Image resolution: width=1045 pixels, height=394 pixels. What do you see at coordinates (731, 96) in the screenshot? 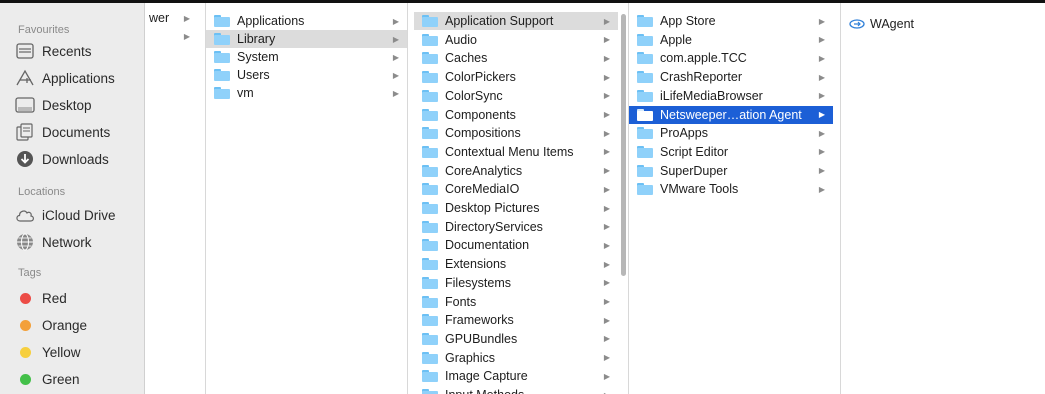
I see `list-item: iLifeMediaBrowser ▶` at bounding box center [731, 96].